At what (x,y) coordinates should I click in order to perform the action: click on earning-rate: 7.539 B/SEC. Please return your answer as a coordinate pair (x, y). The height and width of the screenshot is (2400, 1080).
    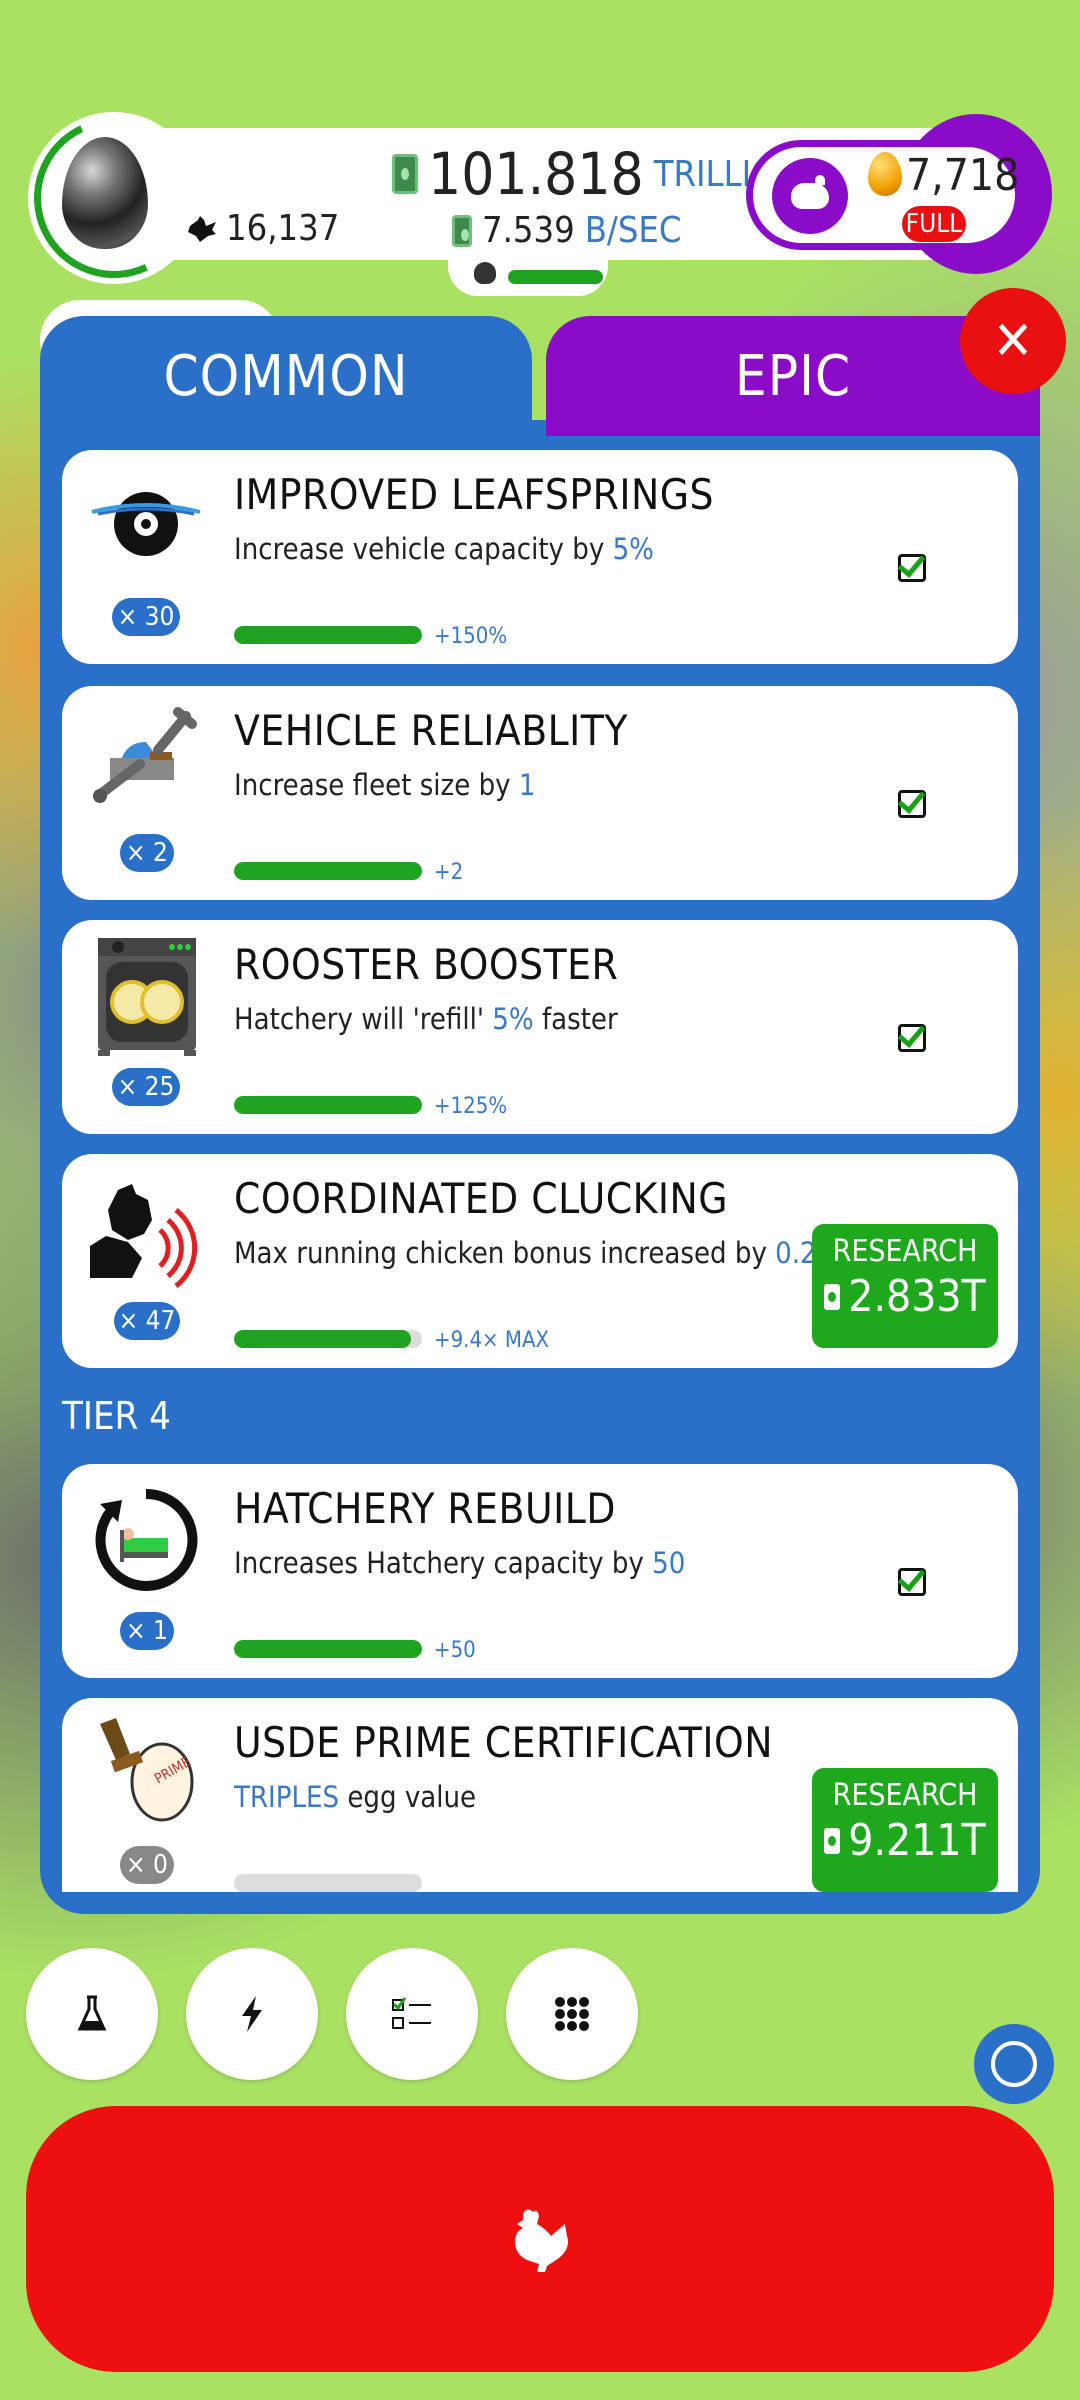
    Looking at the image, I should click on (567, 230).